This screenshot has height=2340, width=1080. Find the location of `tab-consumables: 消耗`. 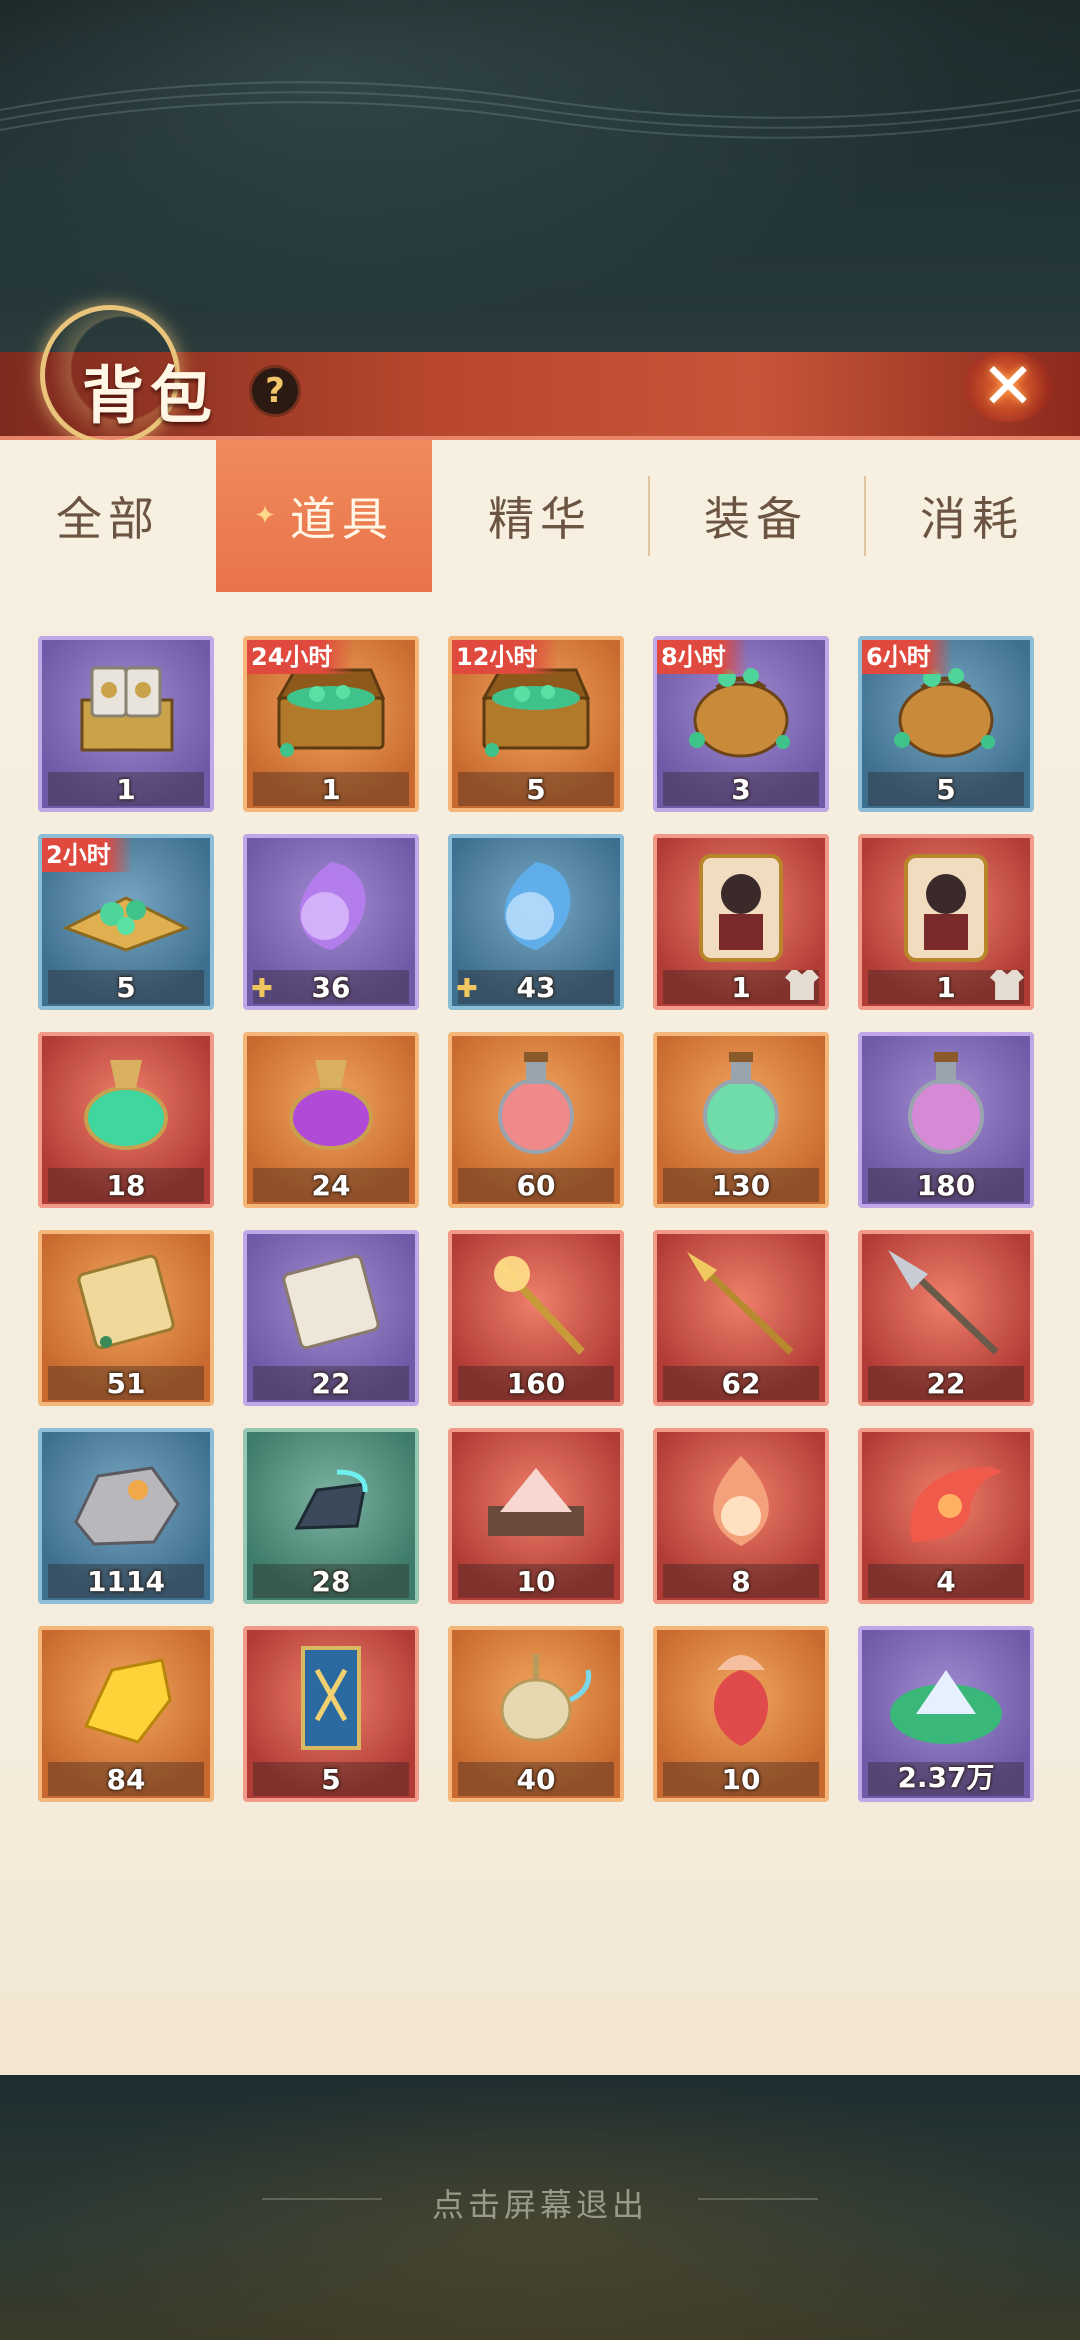

tab-consumables: 消耗 is located at coordinates (972, 516).